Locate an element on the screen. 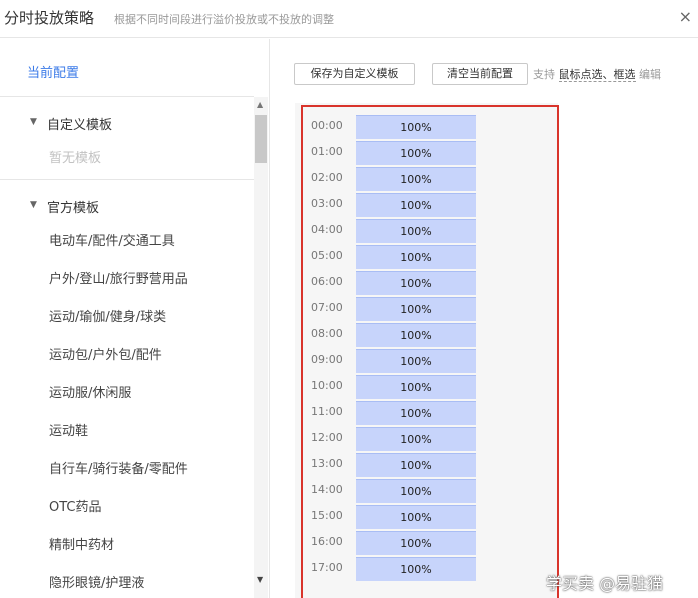 Image resolution: width=698 pixels, height=598 pixels. watermark-text: 学买卖 @易驻猫 is located at coordinates (605, 583).